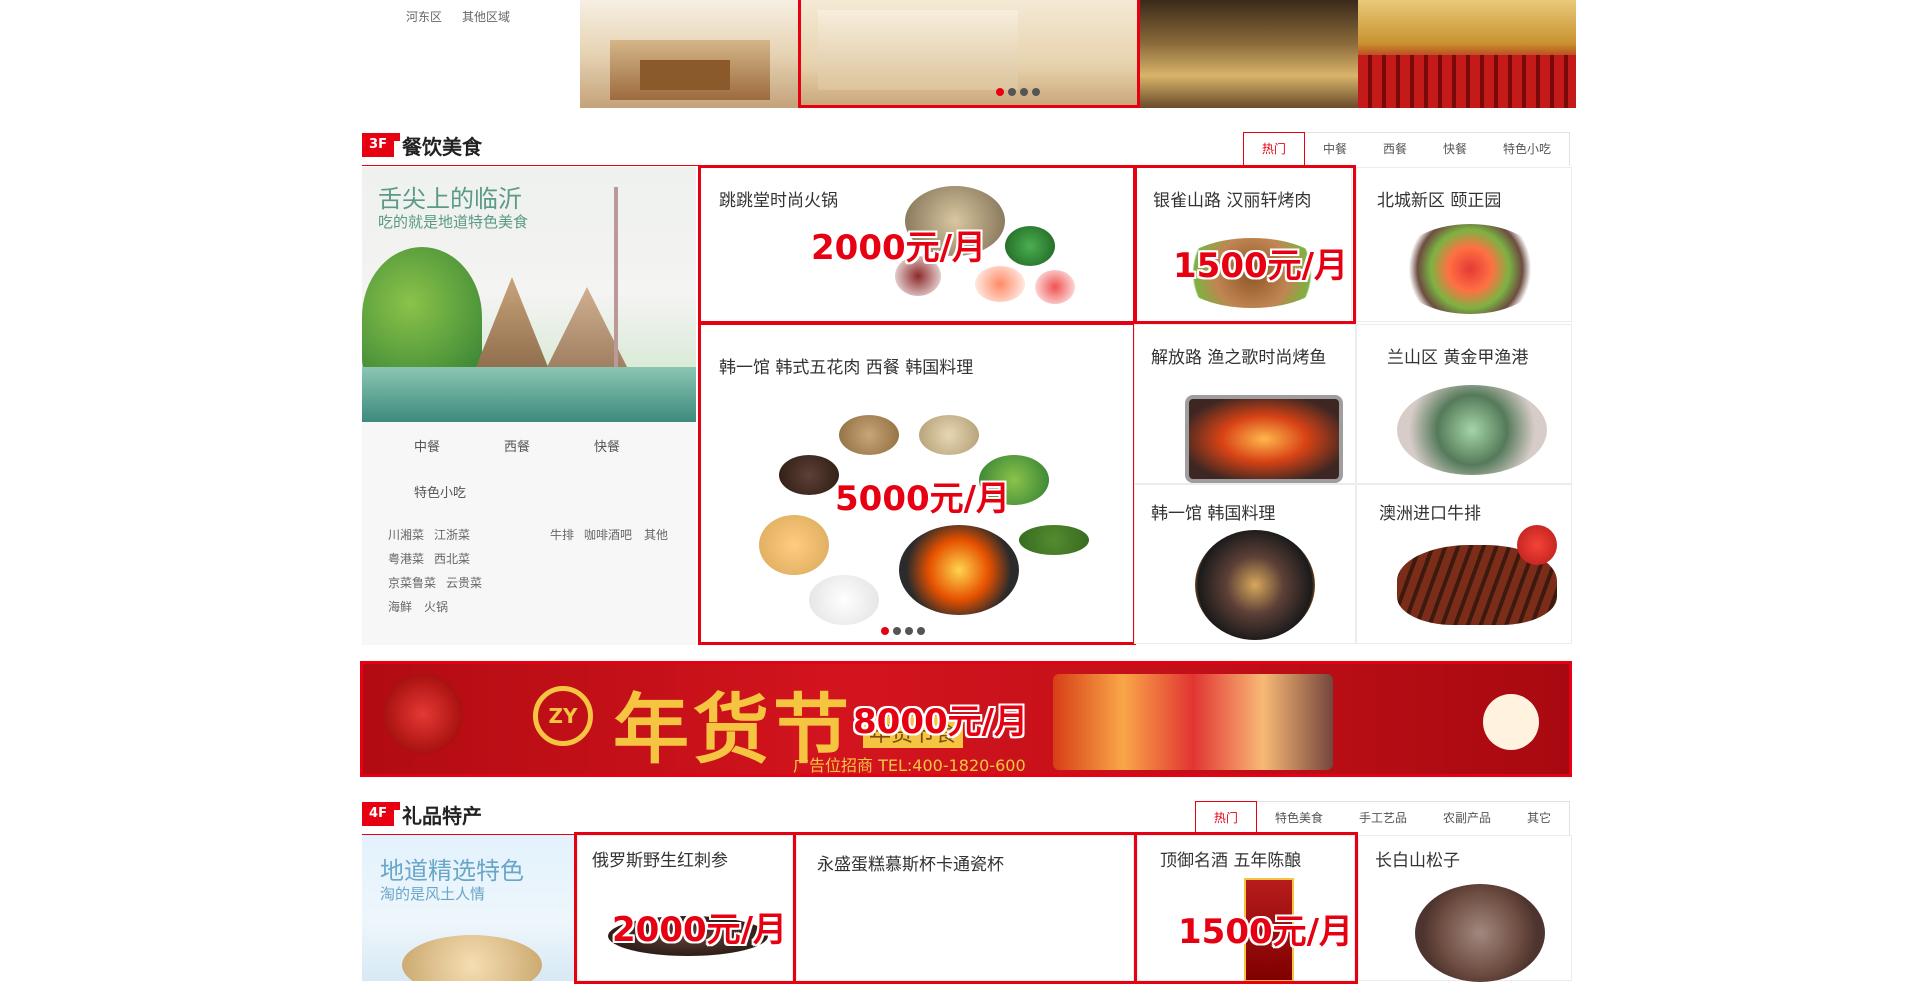  I want to click on item-title: 兰山区 黄金甲渔港, so click(1458, 358).